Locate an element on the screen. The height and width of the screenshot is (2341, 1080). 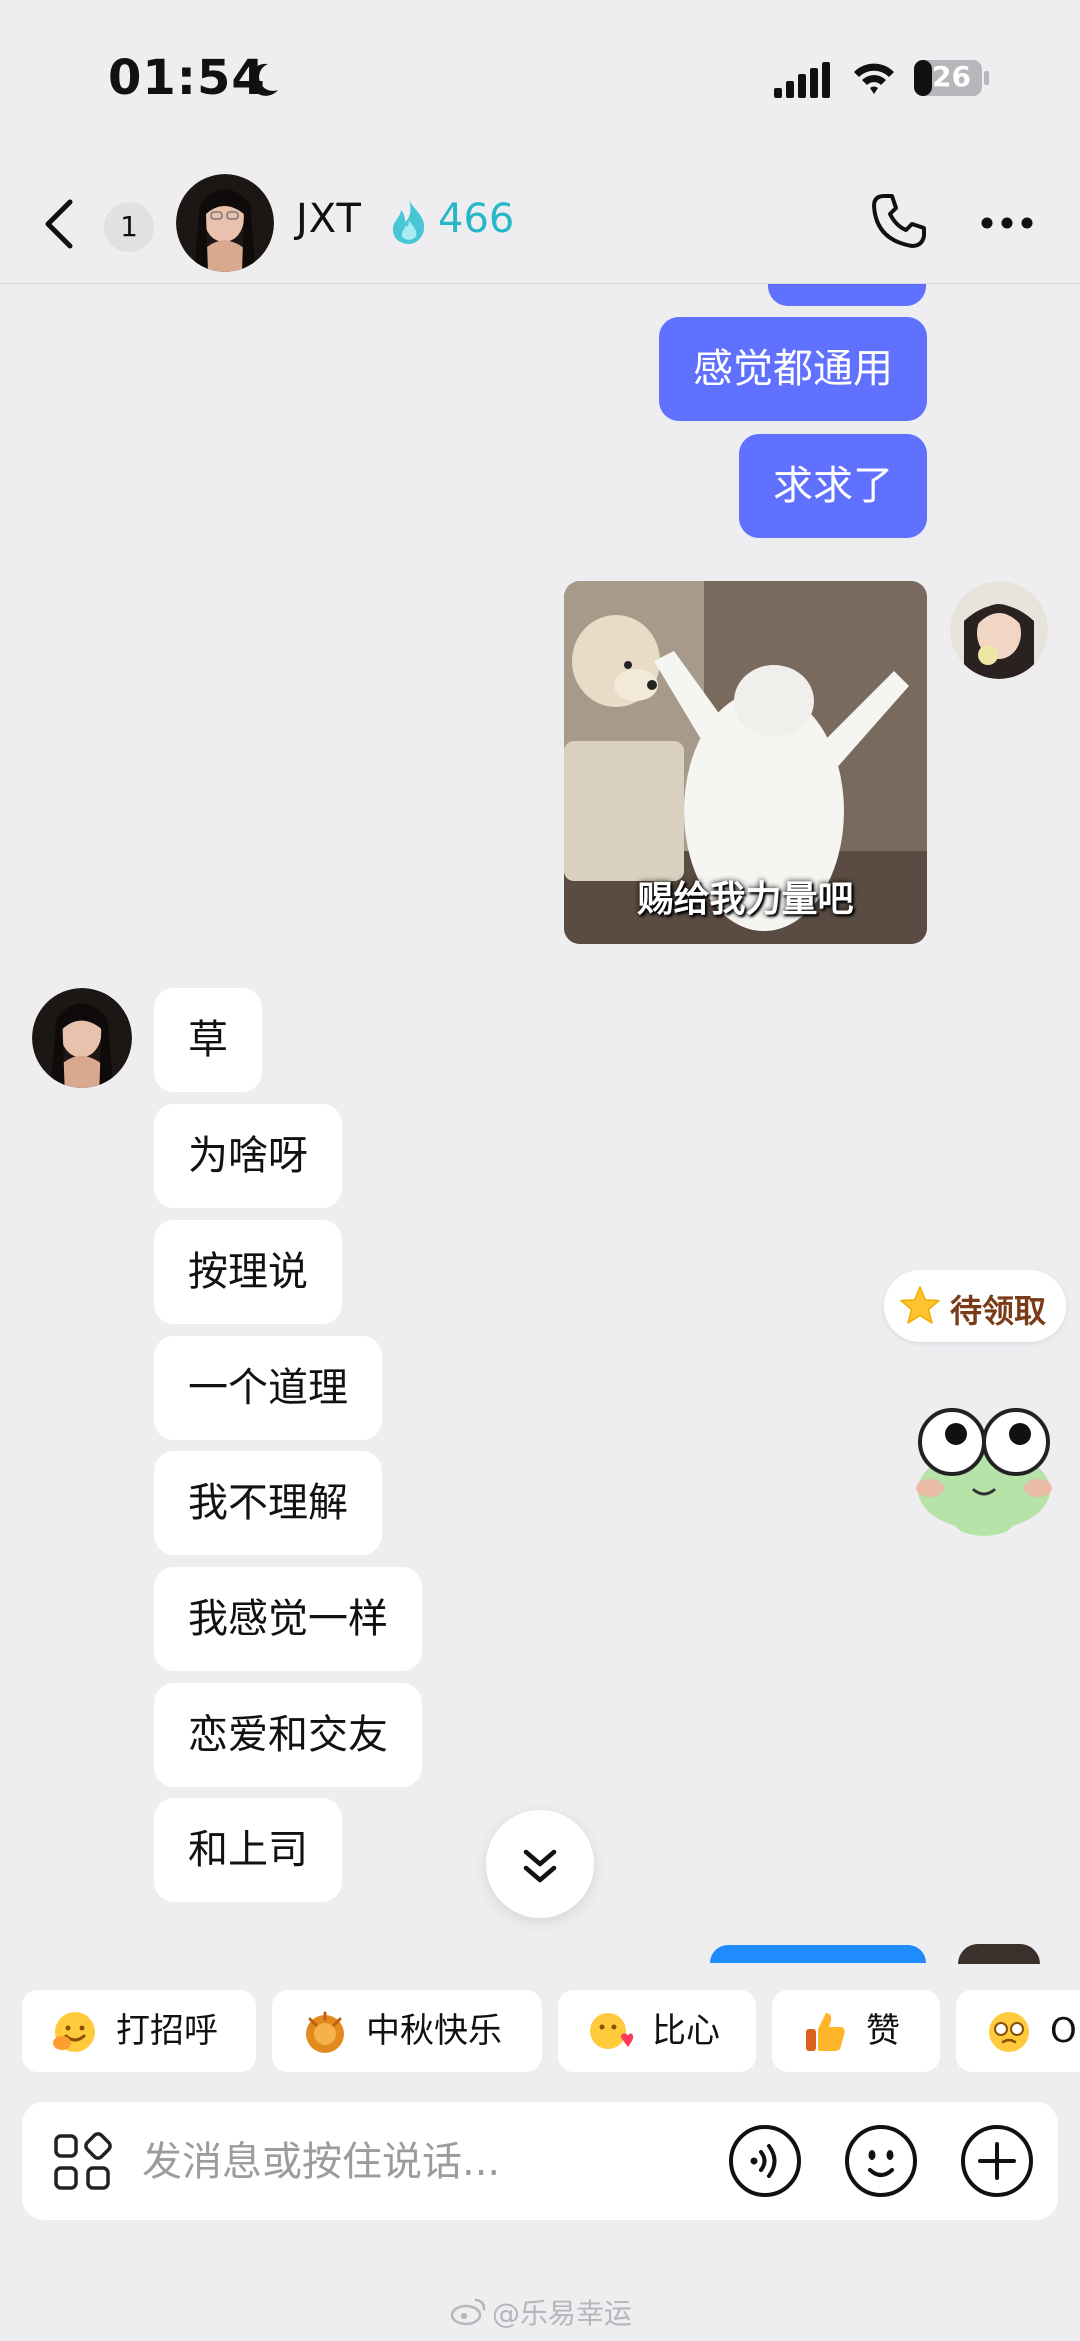
quick-reply-label: 赞 is located at coordinates (883, 2031).